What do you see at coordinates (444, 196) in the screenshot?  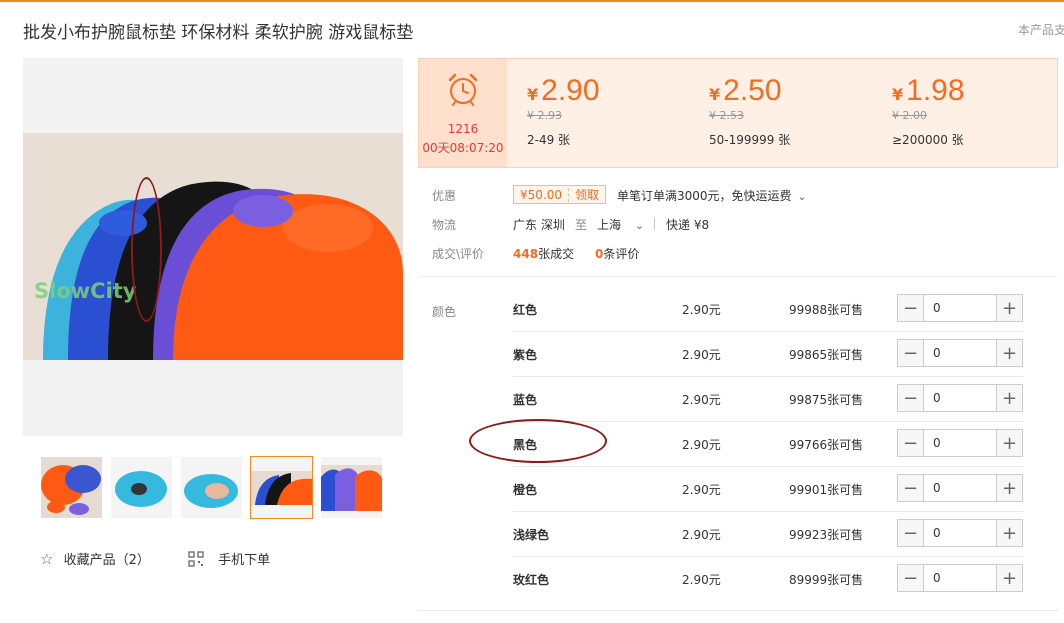 I see `discount-label: 优惠` at bounding box center [444, 196].